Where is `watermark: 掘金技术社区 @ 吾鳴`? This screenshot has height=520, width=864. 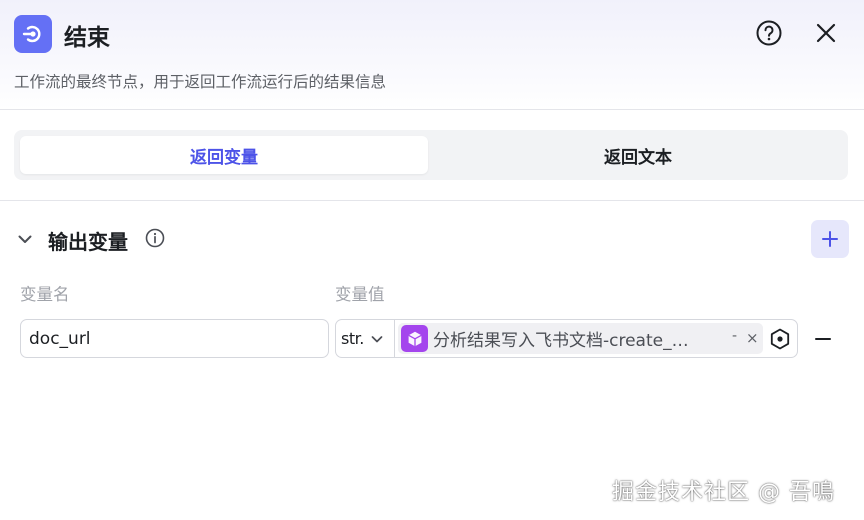
watermark: 掘金技术社区 @ 吾鳴 is located at coordinates (723, 492).